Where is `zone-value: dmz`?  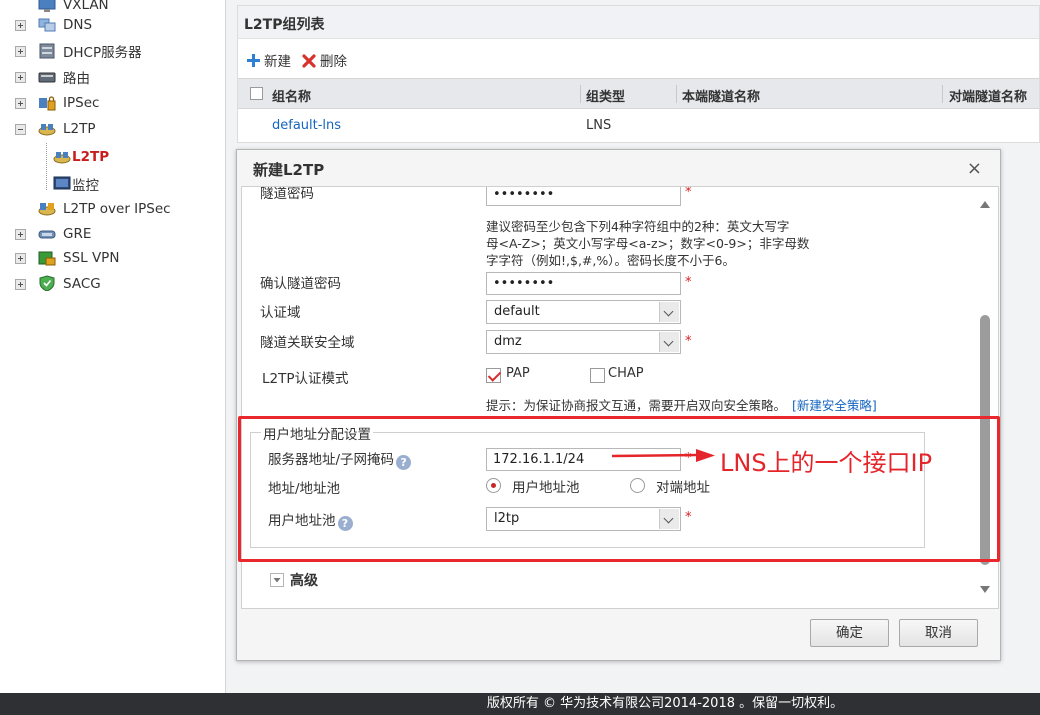 zone-value: dmz is located at coordinates (508, 341).